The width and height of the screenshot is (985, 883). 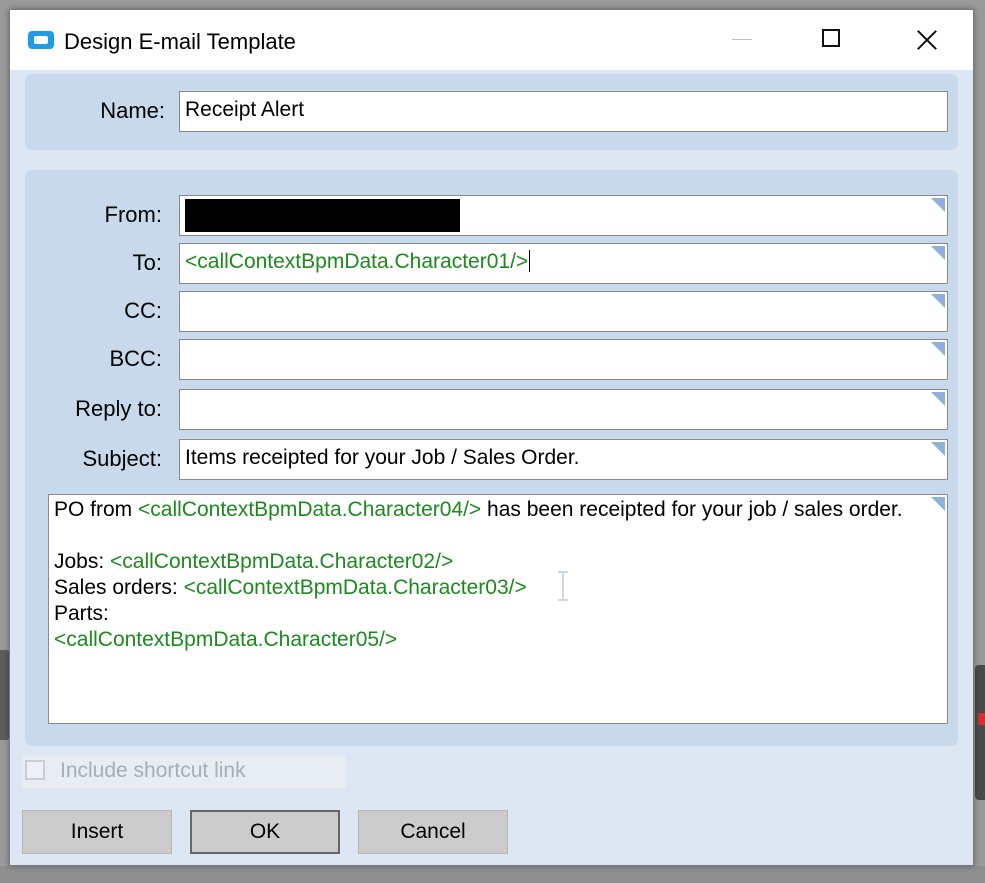 What do you see at coordinates (180, 41) in the screenshot?
I see `window-title: Design E-mail Template` at bounding box center [180, 41].